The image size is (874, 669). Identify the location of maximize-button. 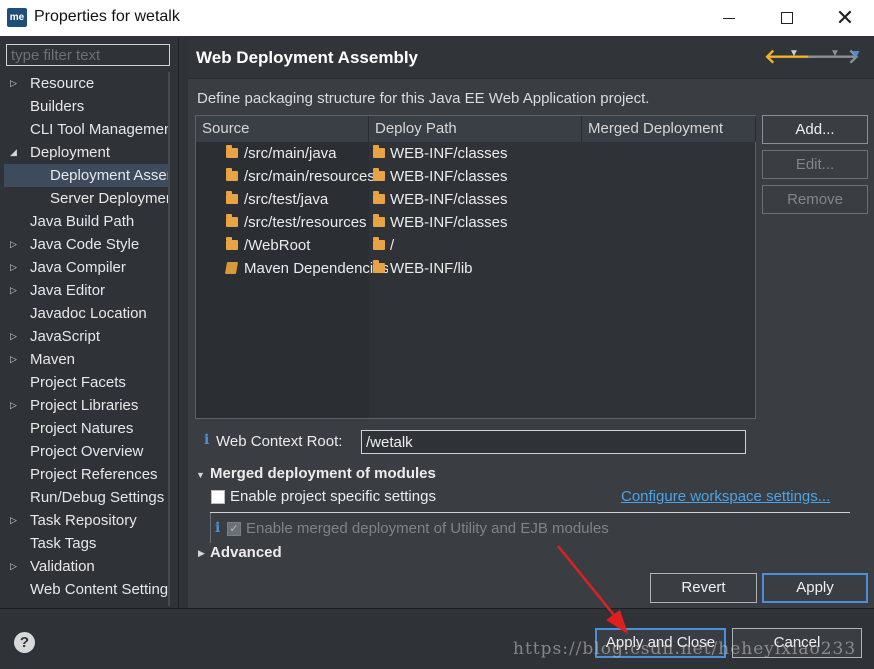
(787, 18).